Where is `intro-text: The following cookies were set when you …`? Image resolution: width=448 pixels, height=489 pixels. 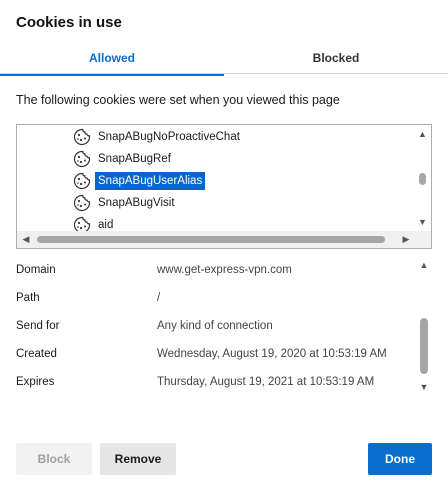
intro-text: The following cookies were set when you … is located at coordinates (178, 100).